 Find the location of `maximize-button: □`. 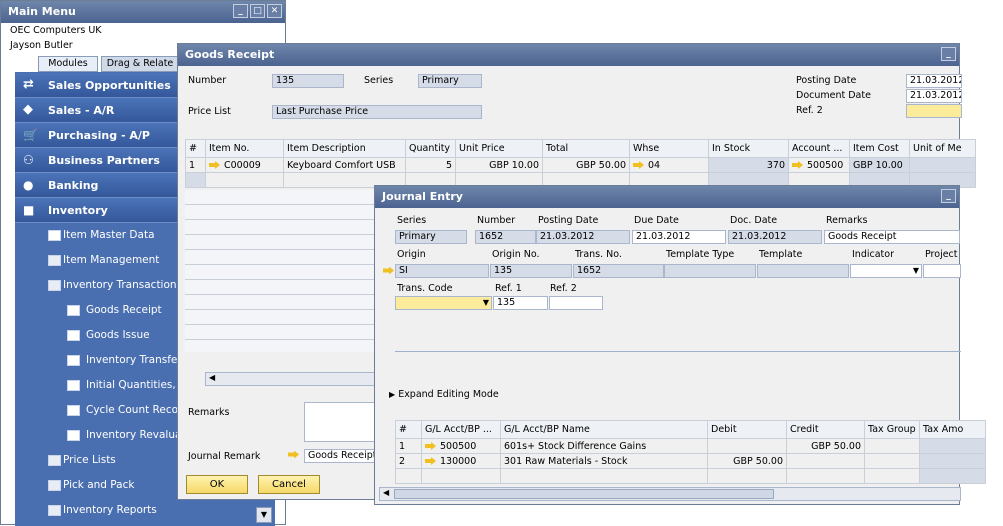

maximize-button: □ is located at coordinates (257, 11).